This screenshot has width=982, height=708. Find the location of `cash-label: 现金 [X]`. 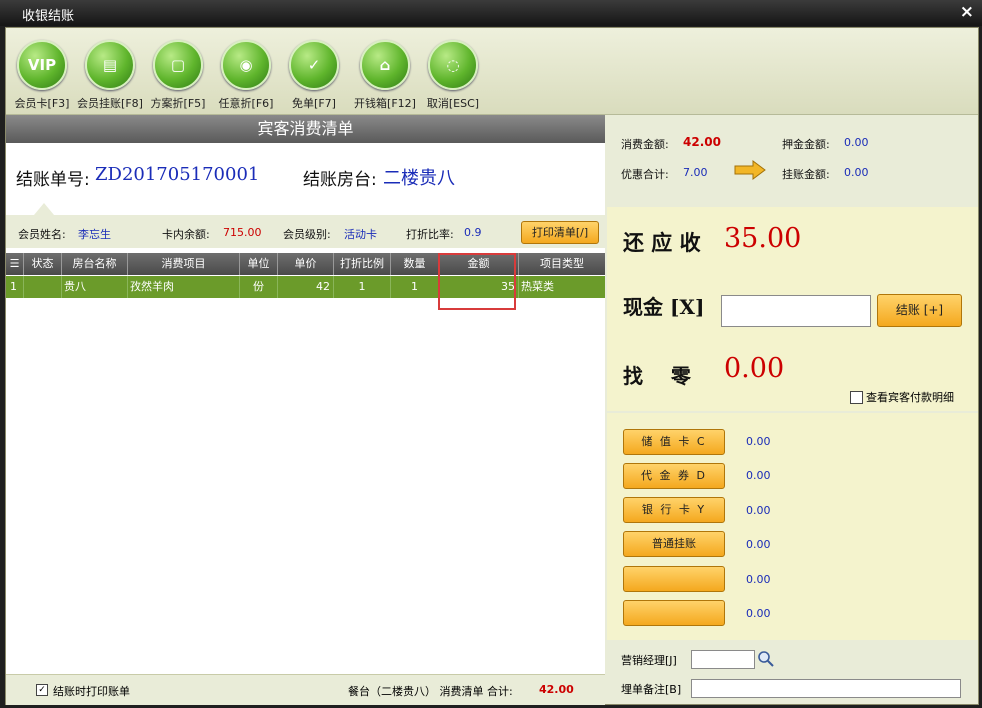

cash-label: 现金 [X] is located at coordinates (664, 307).